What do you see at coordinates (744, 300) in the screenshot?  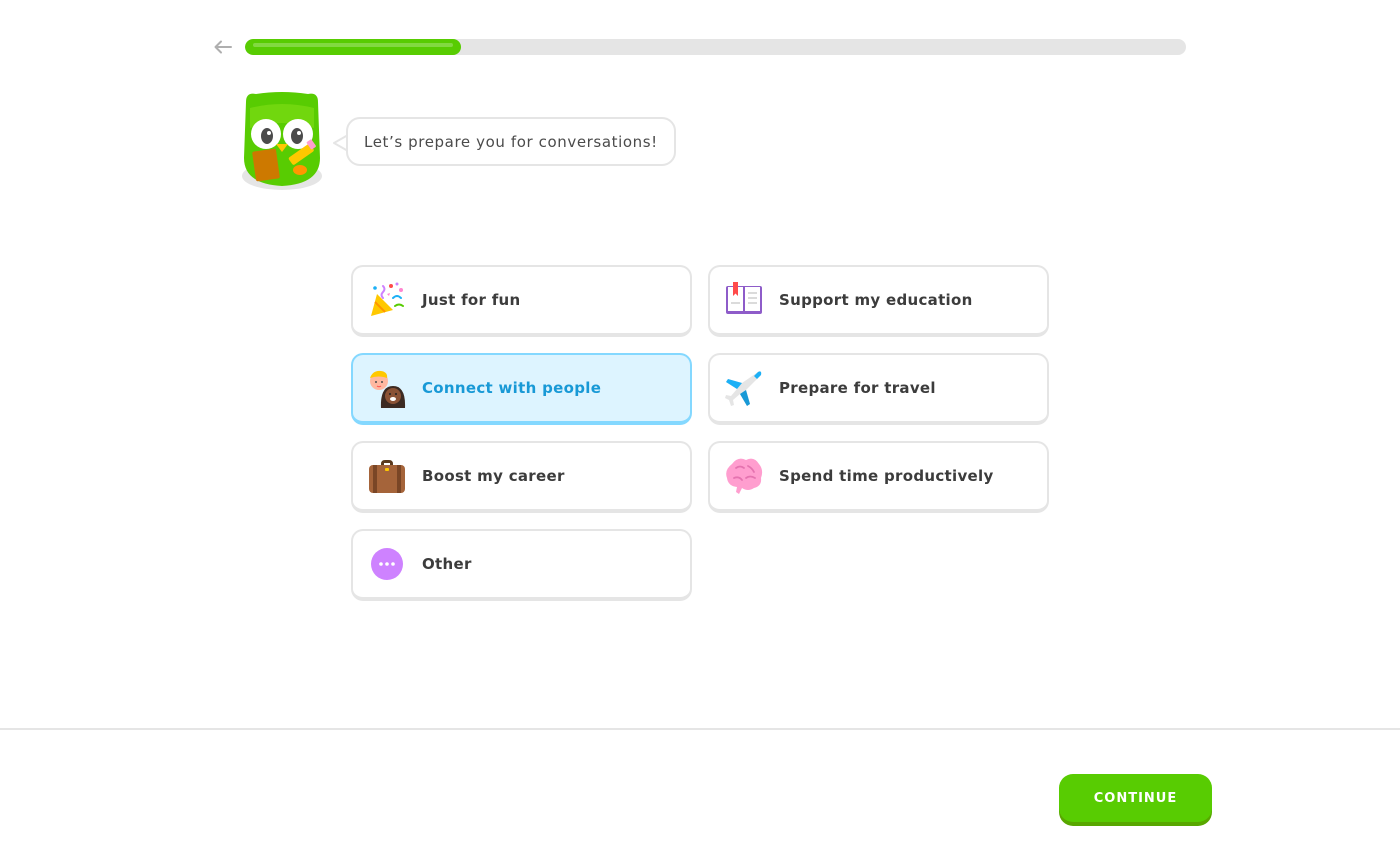 I see `book-icon` at bounding box center [744, 300].